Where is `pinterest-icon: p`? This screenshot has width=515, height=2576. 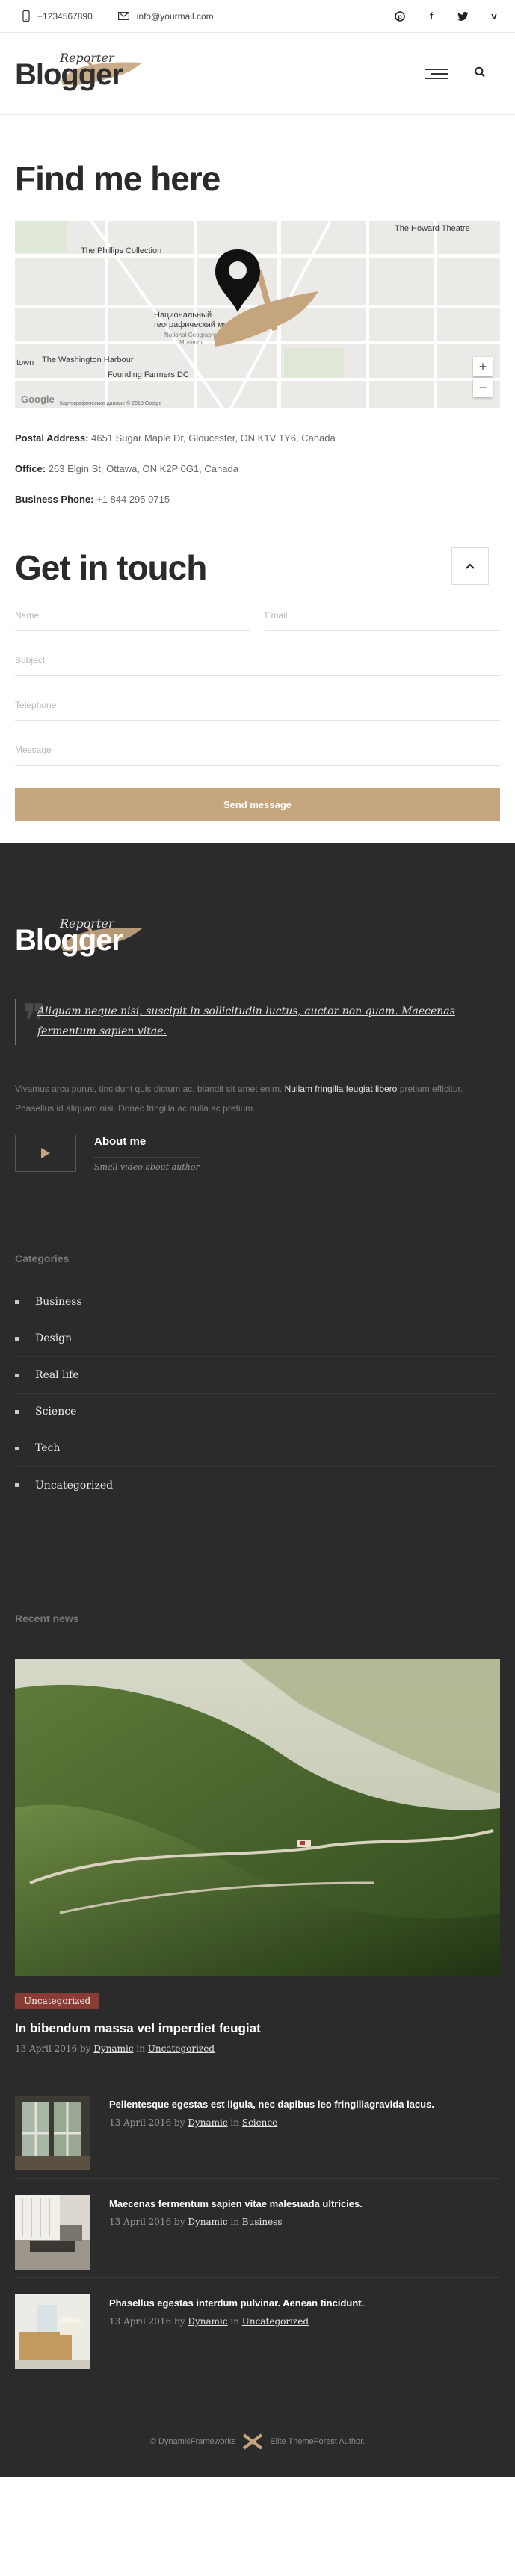 pinterest-icon: p is located at coordinates (400, 16).